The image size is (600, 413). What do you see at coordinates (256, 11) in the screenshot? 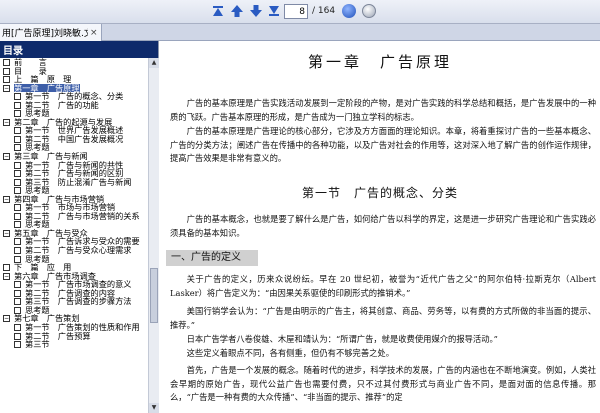
I see `next-page-icon` at bounding box center [256, 11].